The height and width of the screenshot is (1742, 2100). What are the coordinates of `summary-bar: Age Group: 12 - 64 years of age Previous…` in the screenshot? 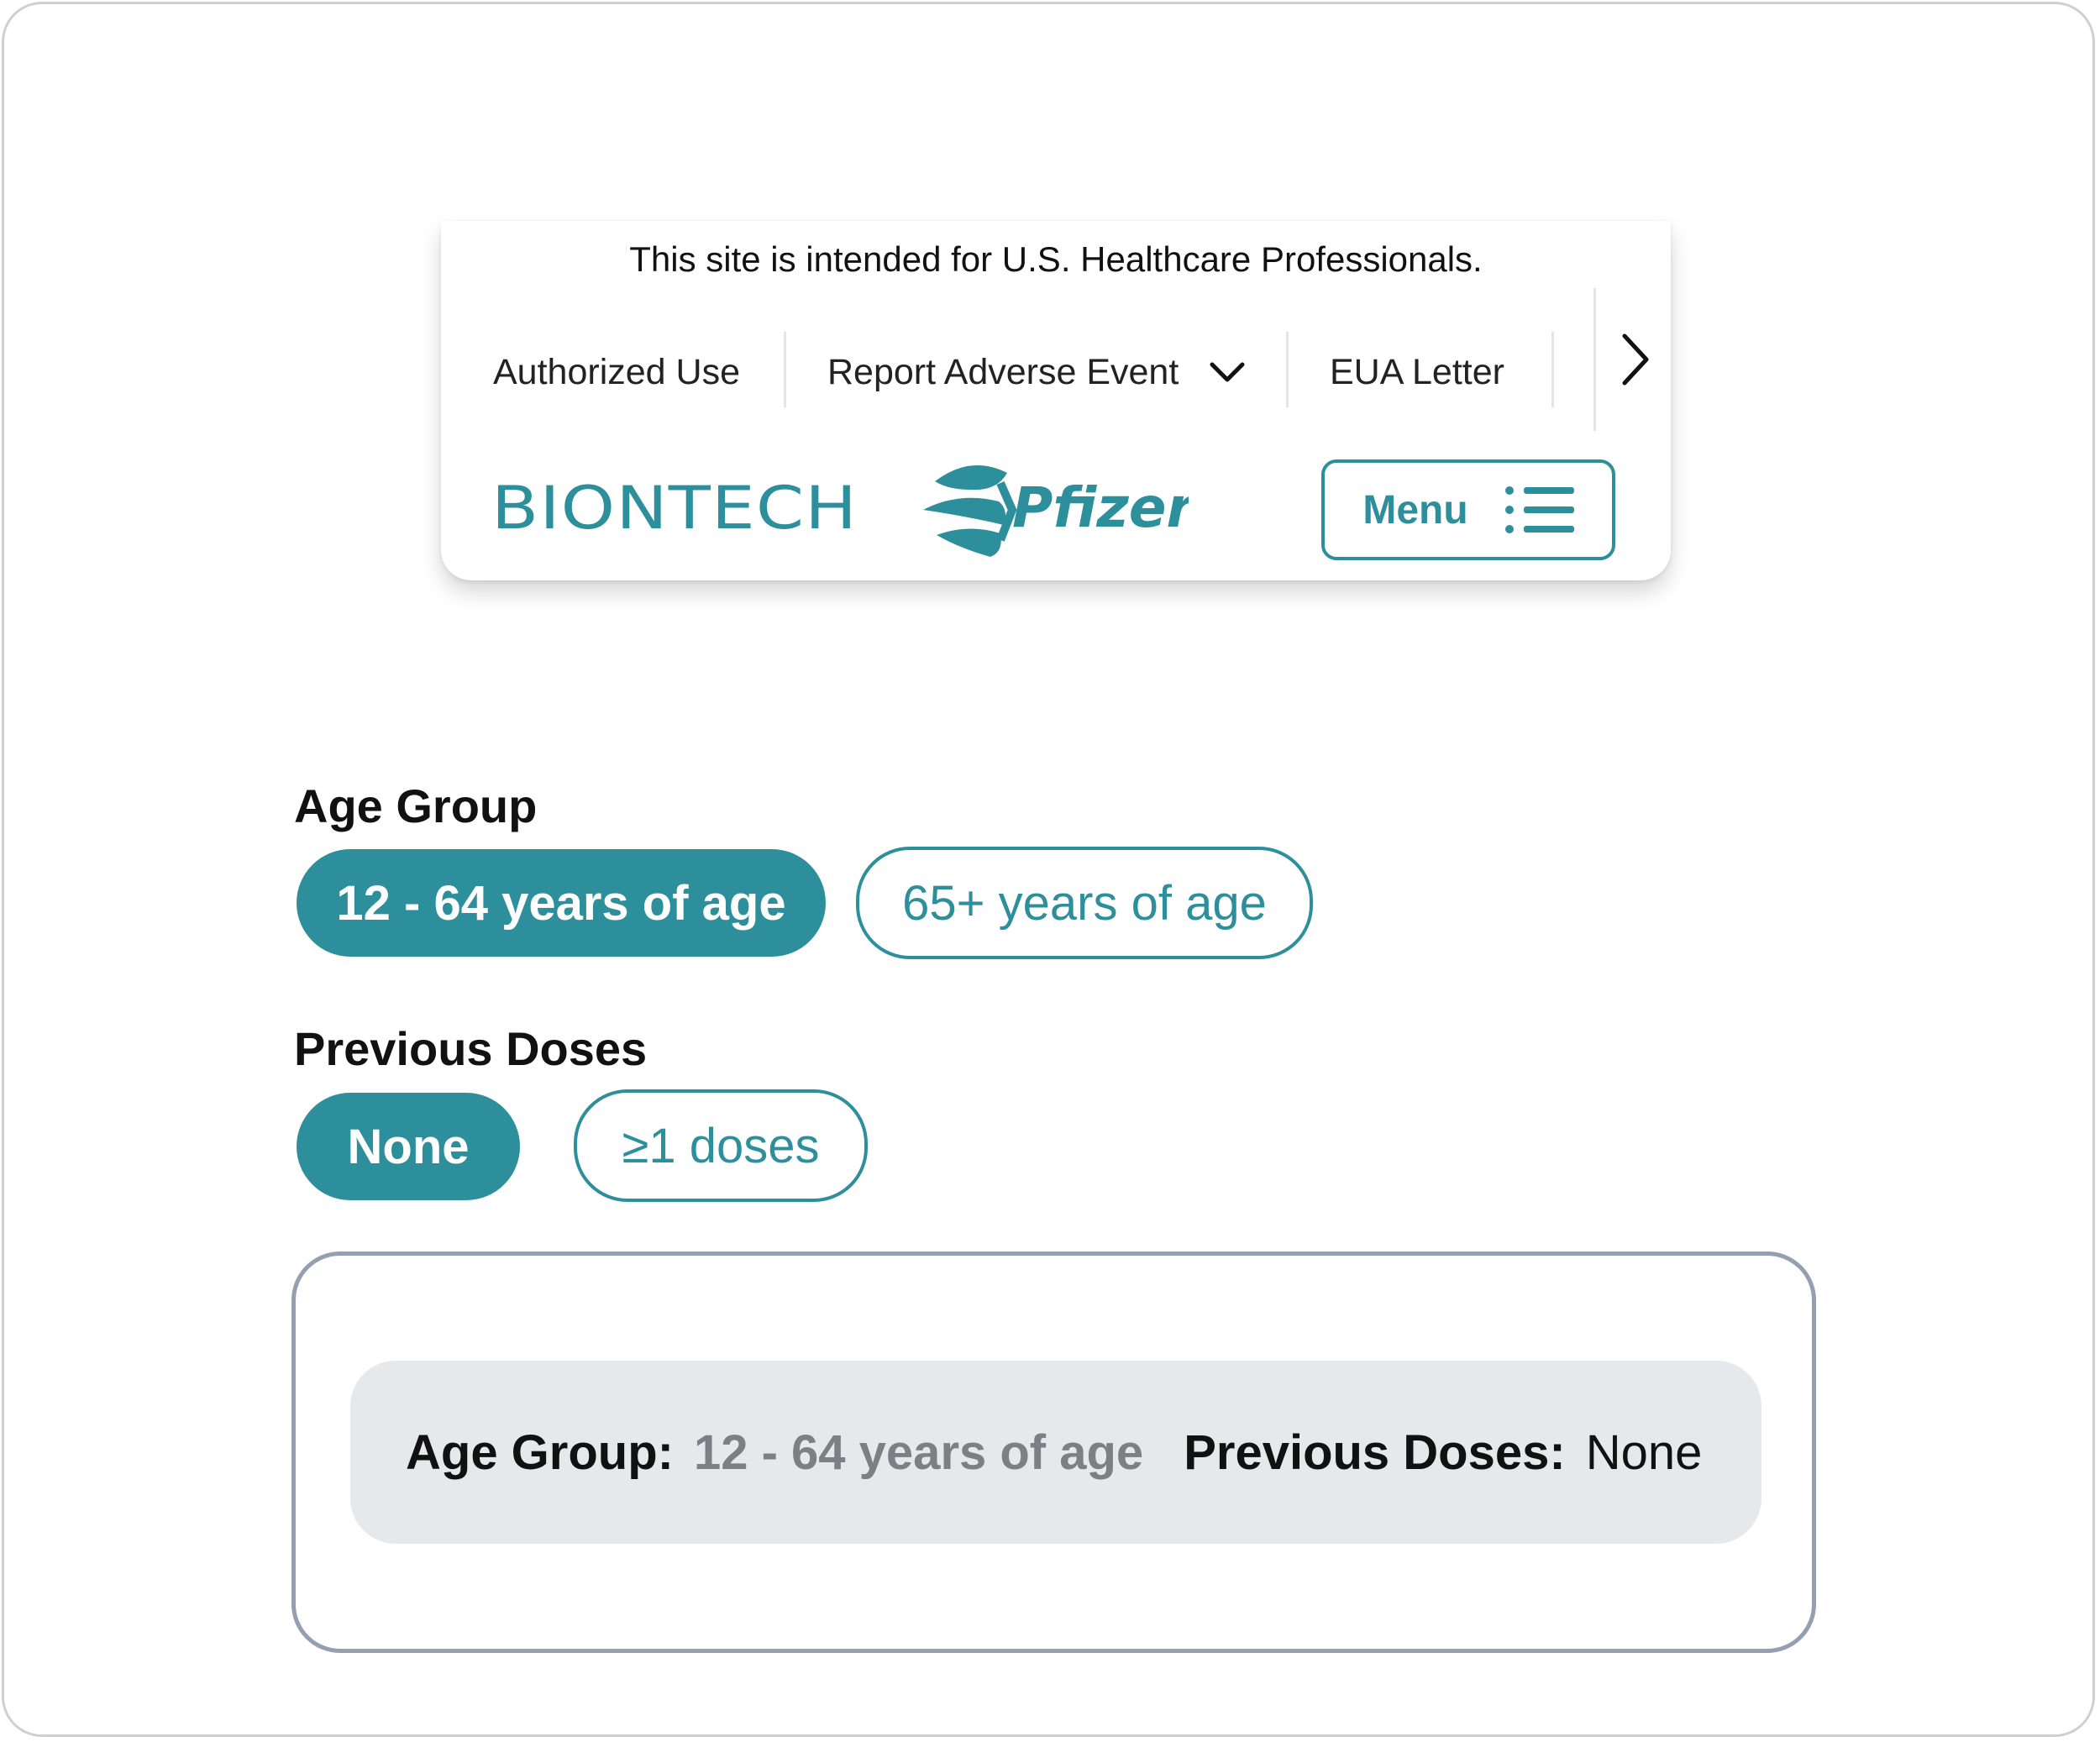 It's located at (1055, 1452).